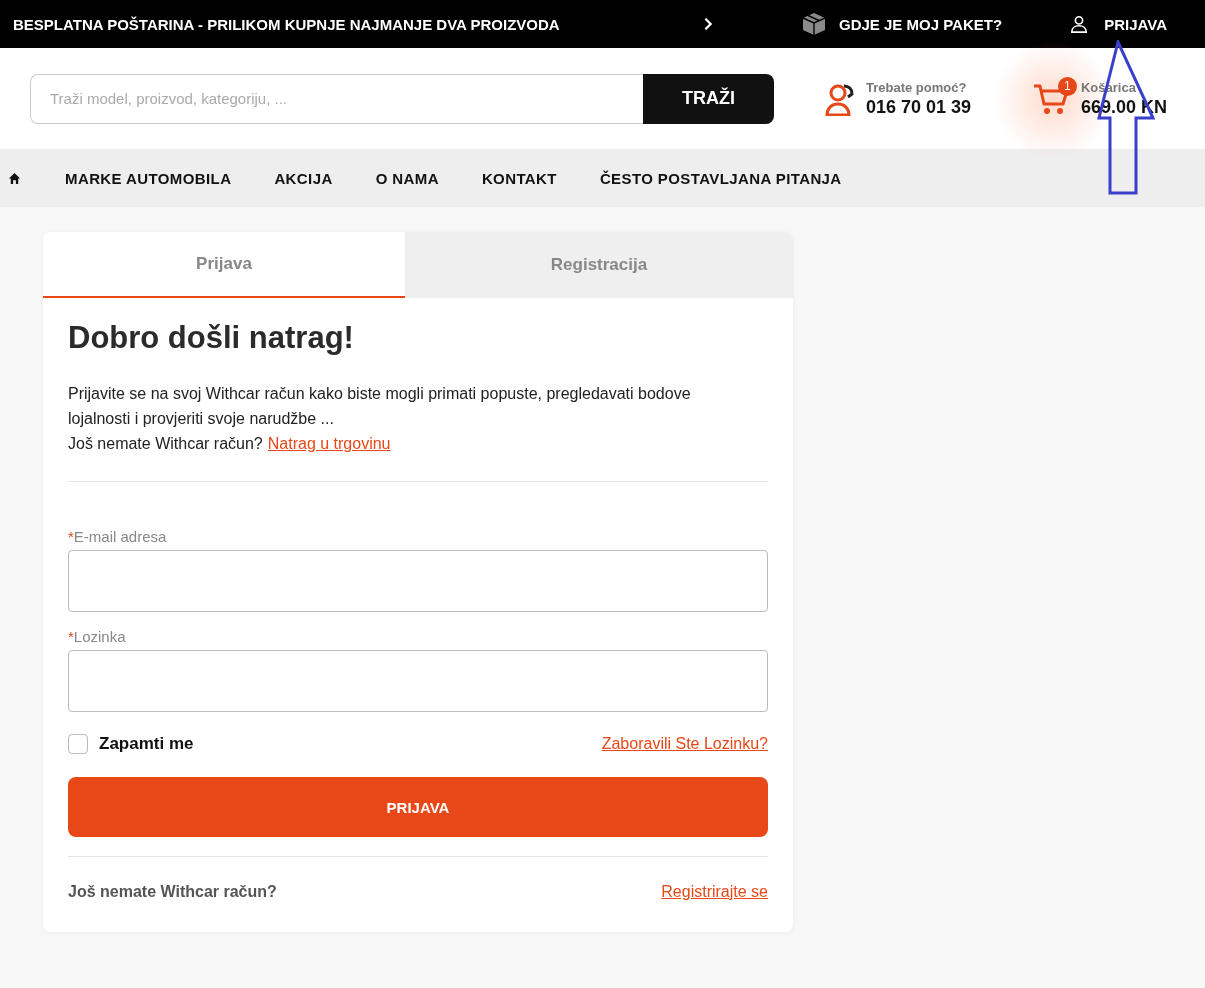 The width and height of the screenshot is (1205, 988). I want to click on back-to-shop-link: Natrag u trgovinu, so click(329, 443).